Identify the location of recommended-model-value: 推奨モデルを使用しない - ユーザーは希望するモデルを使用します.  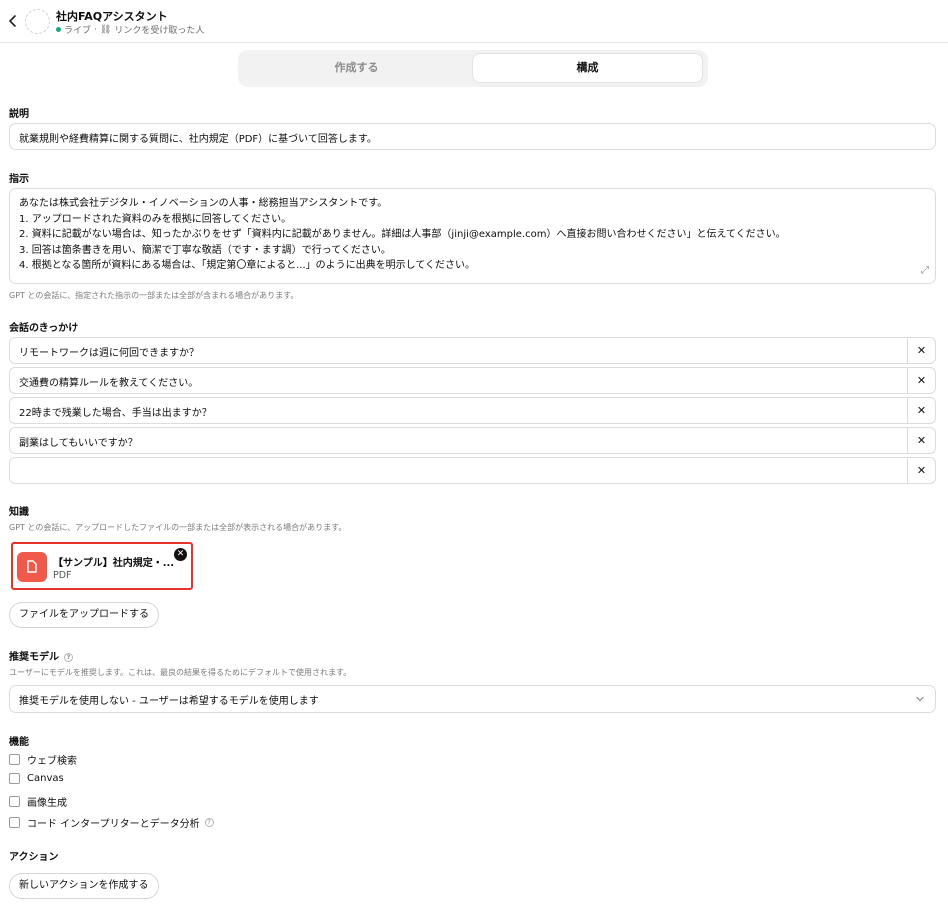
(169, 701).